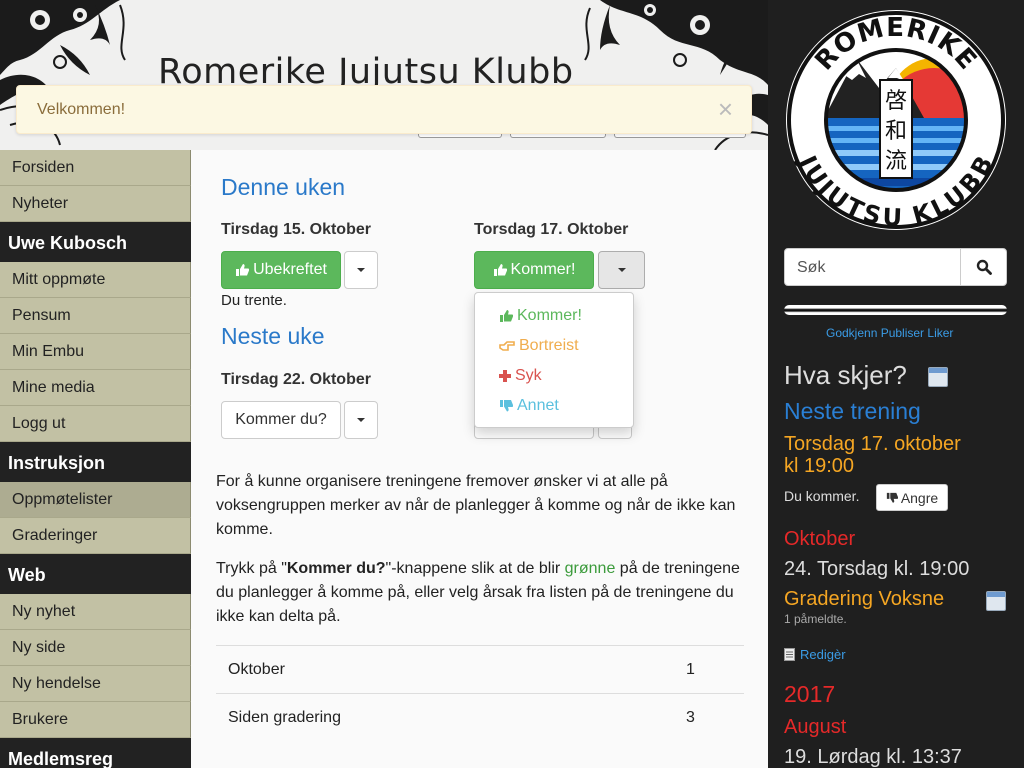 The width and height of the screenshot is (1024, 768). I want to click on plus-icon, so click(505, 376).